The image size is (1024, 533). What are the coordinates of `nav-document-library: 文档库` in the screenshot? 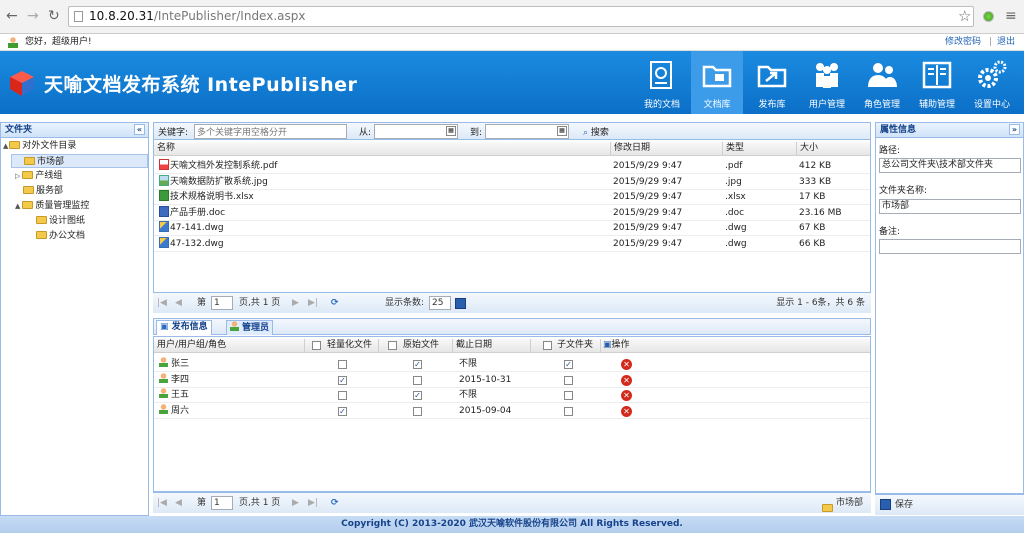 It's located at (717, 82).